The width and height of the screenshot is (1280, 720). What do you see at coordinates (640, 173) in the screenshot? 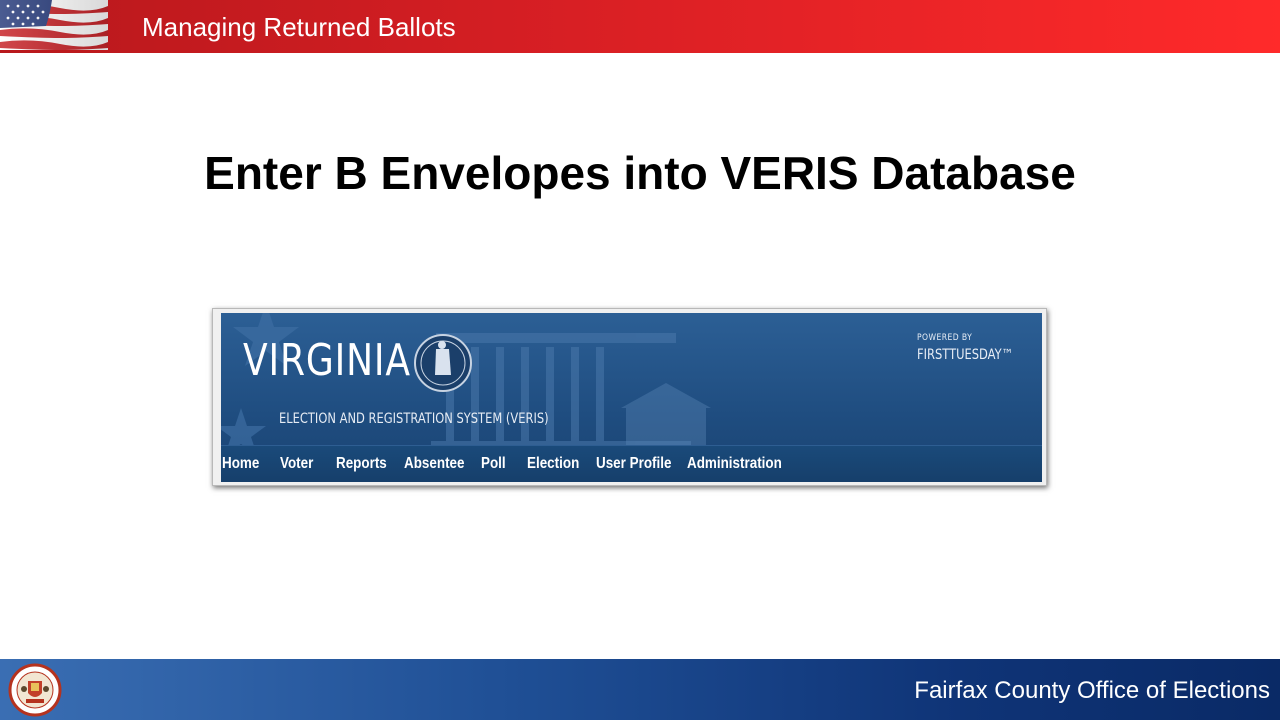
I see `slide-title: Enter B Envelopes into VERIS Database` at bounding box center [640, 173].